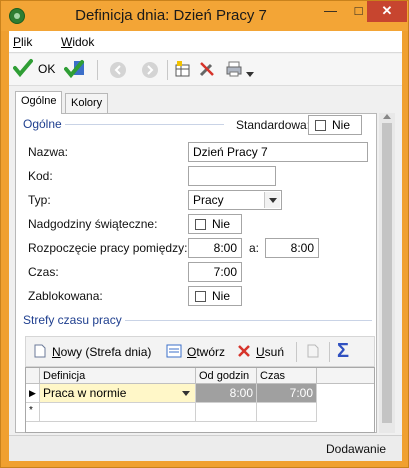  What do you see at coordinates (174, 351) in the screenshot?
I see `open-form-icon` at bounding box center [174, 351].